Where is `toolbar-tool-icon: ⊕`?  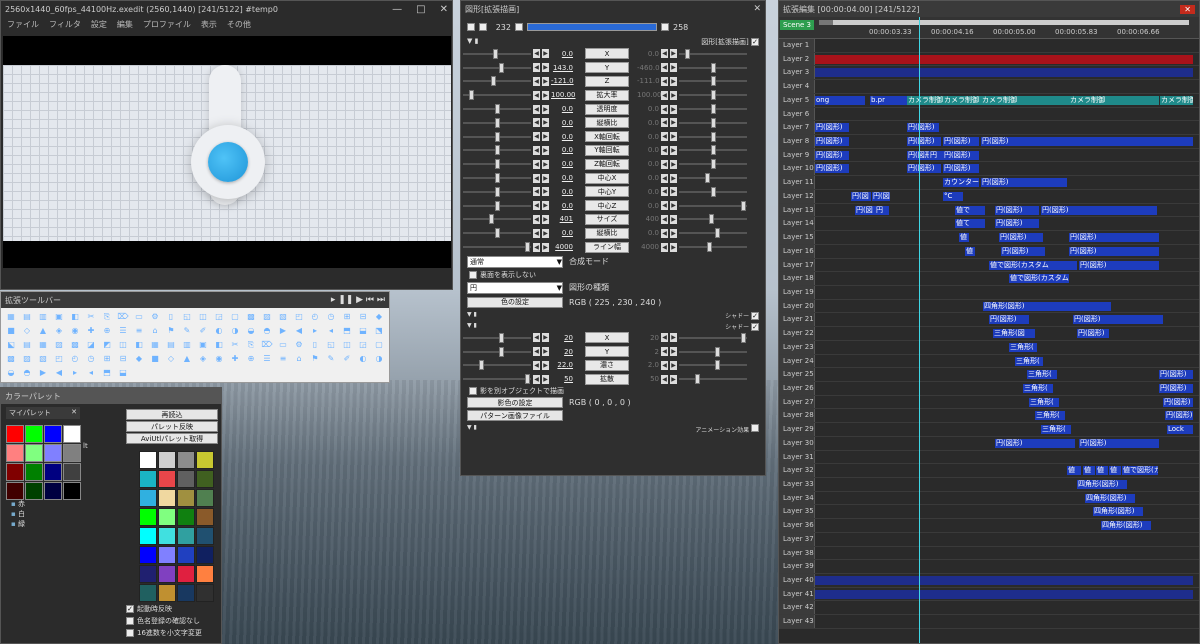
toolbar-tool-icon: ⊕ is located at coordinates (251, 358).